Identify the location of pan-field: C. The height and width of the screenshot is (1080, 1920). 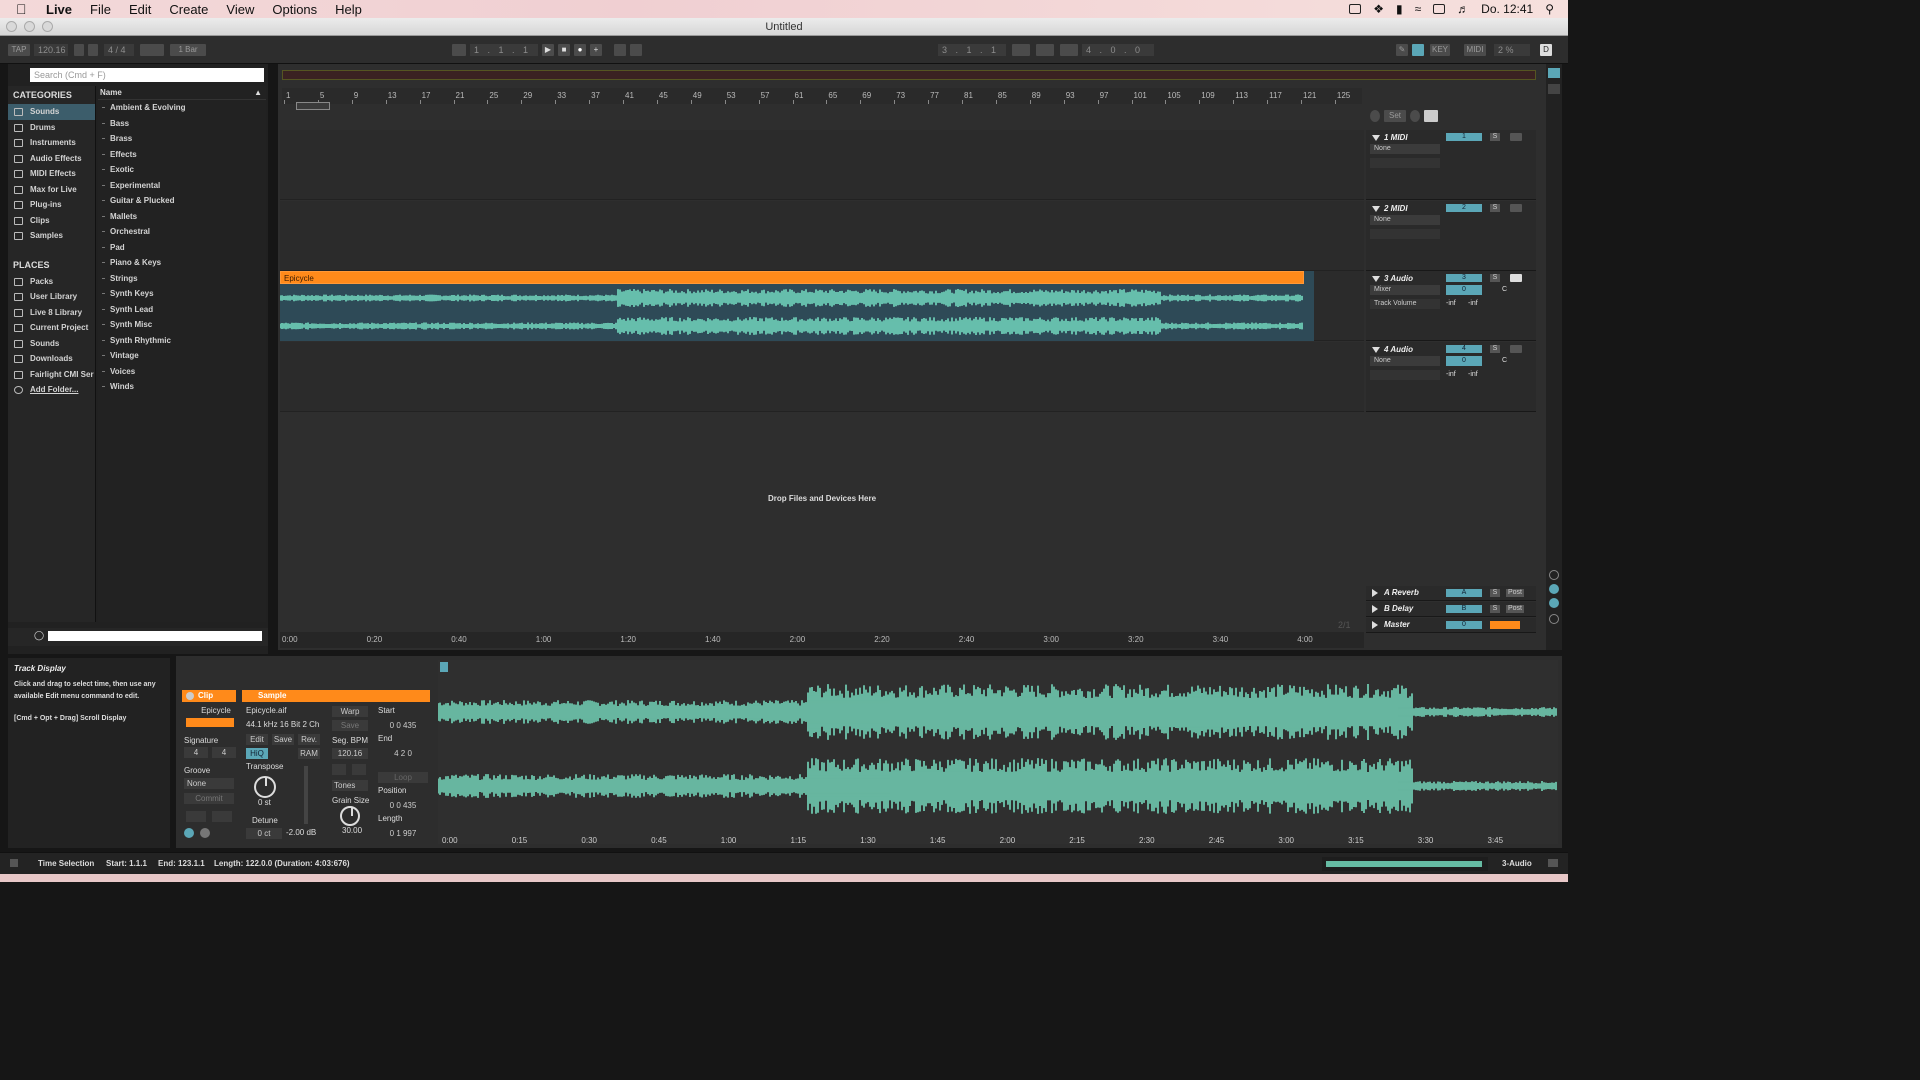
(1504, 361).